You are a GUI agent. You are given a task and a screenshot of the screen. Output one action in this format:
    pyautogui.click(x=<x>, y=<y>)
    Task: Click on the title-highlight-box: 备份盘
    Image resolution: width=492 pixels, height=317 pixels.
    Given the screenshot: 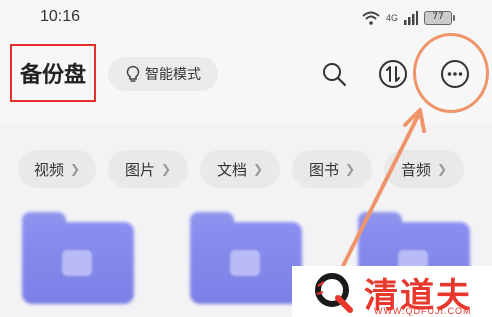 What is the action you would take?
    pyautogui.click(x=53, y=73)
    